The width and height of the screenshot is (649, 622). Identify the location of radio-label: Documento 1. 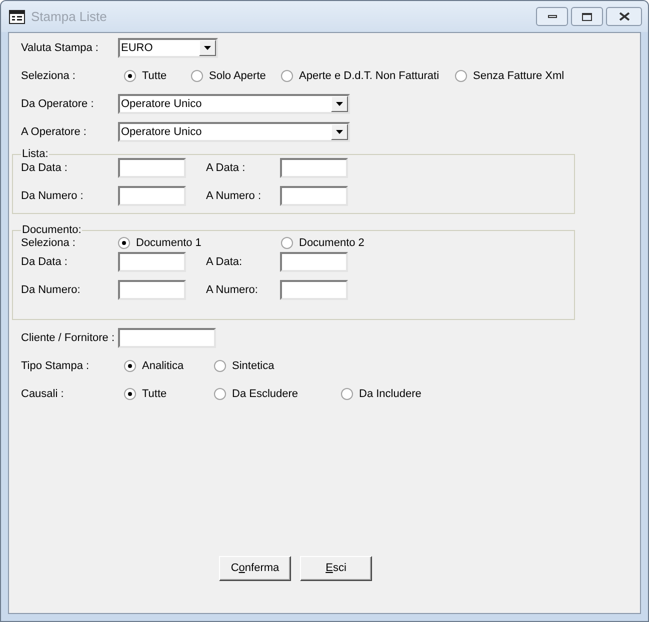
(169, 243).